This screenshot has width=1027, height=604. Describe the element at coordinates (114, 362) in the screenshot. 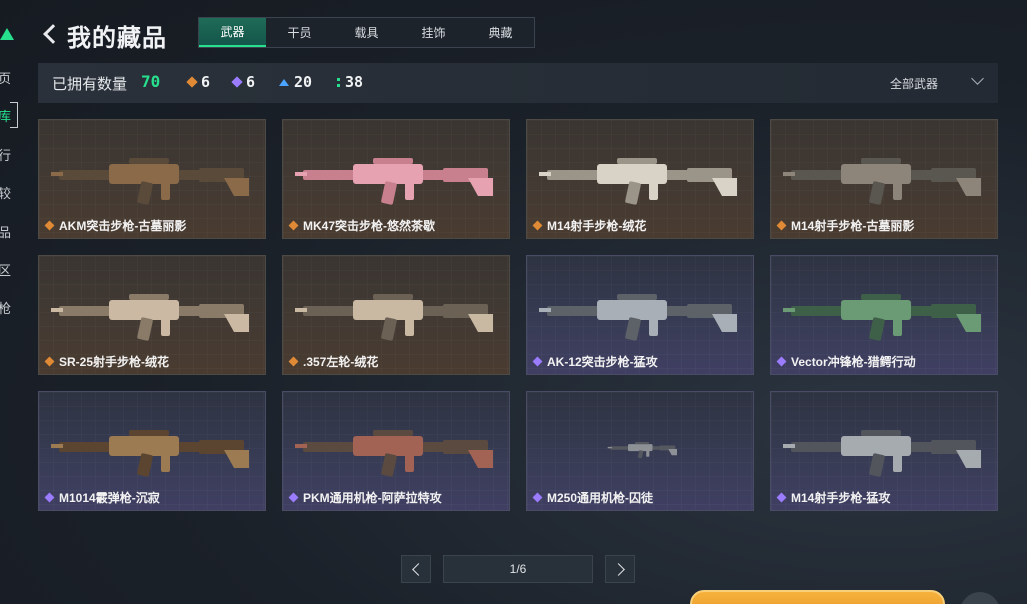

I see `weapon-name: SR-25射手步枪-绒花` at that location.